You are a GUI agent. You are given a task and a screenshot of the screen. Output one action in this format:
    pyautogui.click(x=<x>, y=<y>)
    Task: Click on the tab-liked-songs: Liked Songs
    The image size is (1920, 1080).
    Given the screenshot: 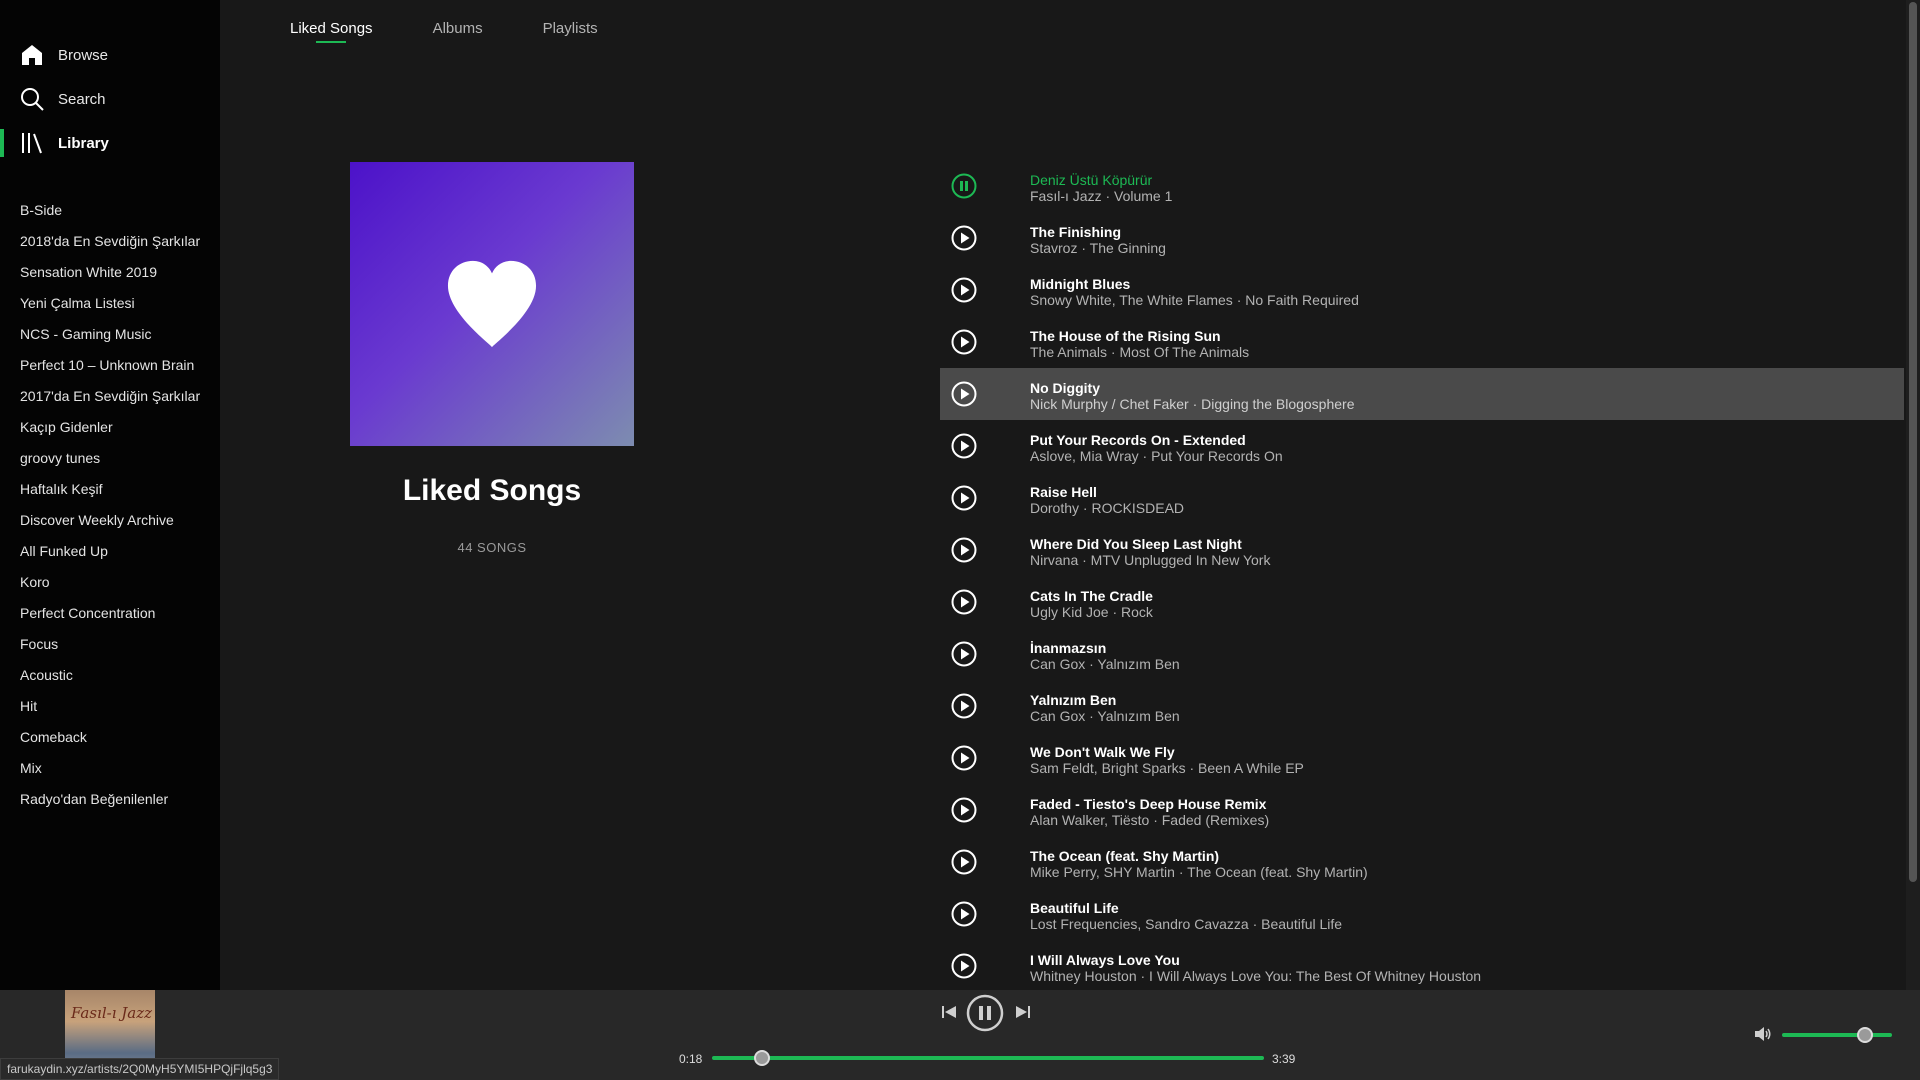 What is the action you would take?
    pyautogui.click(x=331, y=31)
    